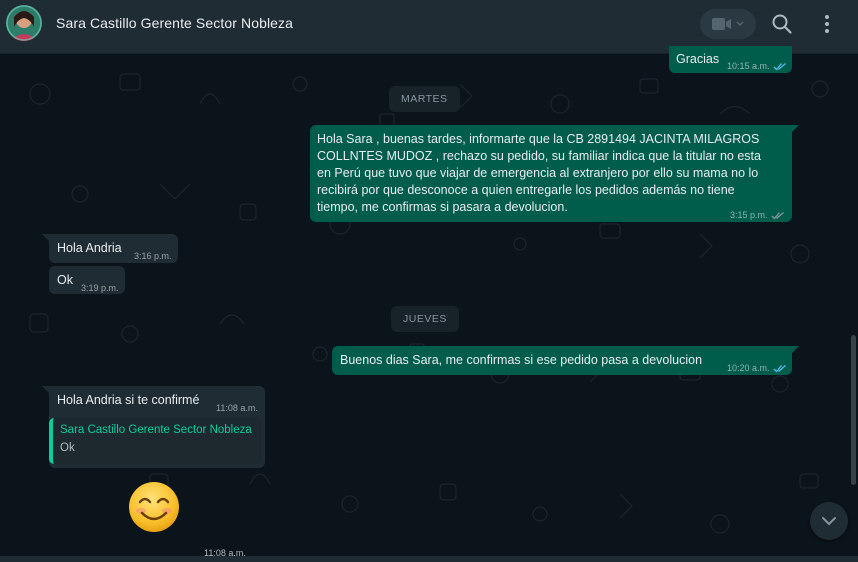  I want to click on message-text: Ok, so click(65, 280).